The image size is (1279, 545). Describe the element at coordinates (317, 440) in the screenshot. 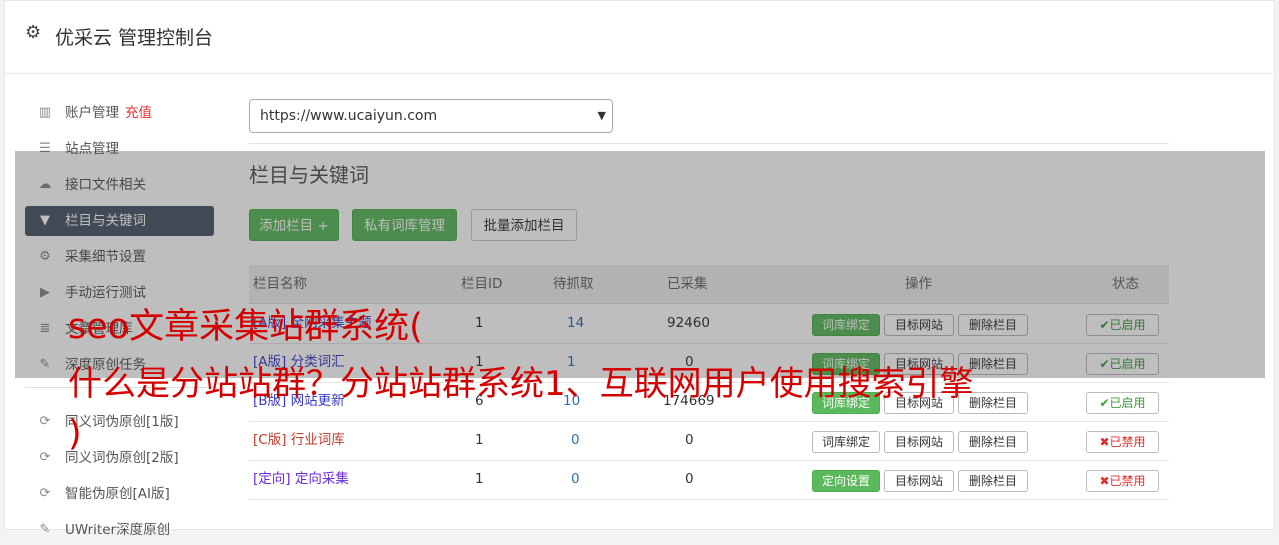

I see `column-name: 行业词库` at that location.